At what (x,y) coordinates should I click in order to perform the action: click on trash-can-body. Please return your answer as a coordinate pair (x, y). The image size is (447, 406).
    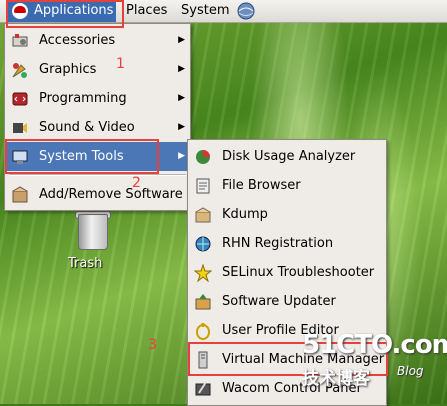
    Looking at the image, I should click on (93, 232).